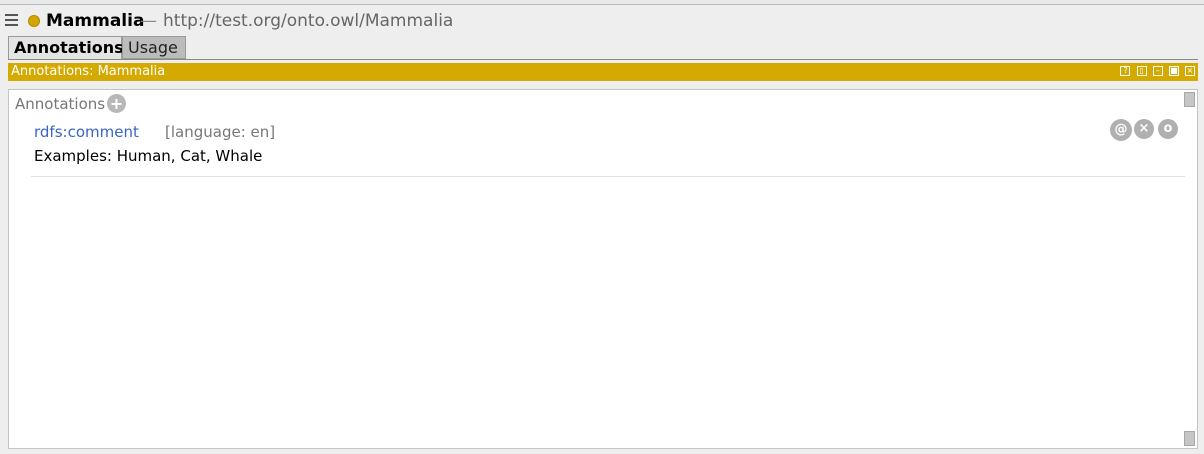  I want to click on hamburger-menu-icon, so click(11, 20).